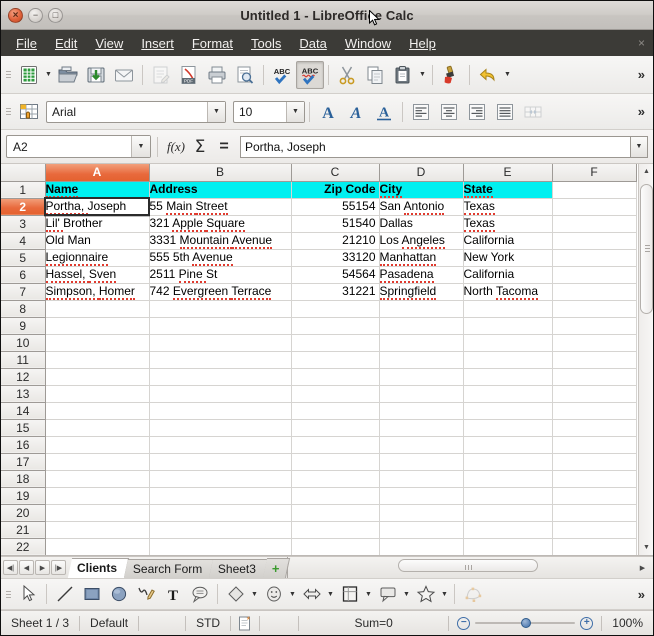 This screenshot has width=654, height=636. Describe the element at coordinates (23, 530) in the screenshot. I see `row-header-21: 21` at that location.